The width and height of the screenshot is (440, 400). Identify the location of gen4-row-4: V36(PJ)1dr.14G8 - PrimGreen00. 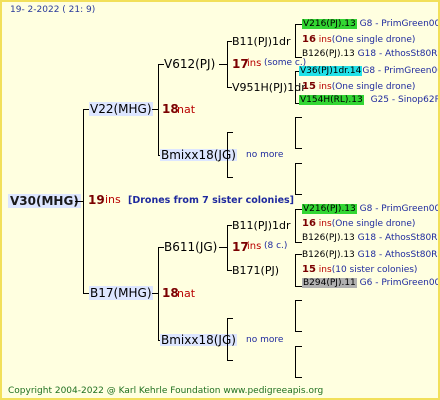
(368, 71).